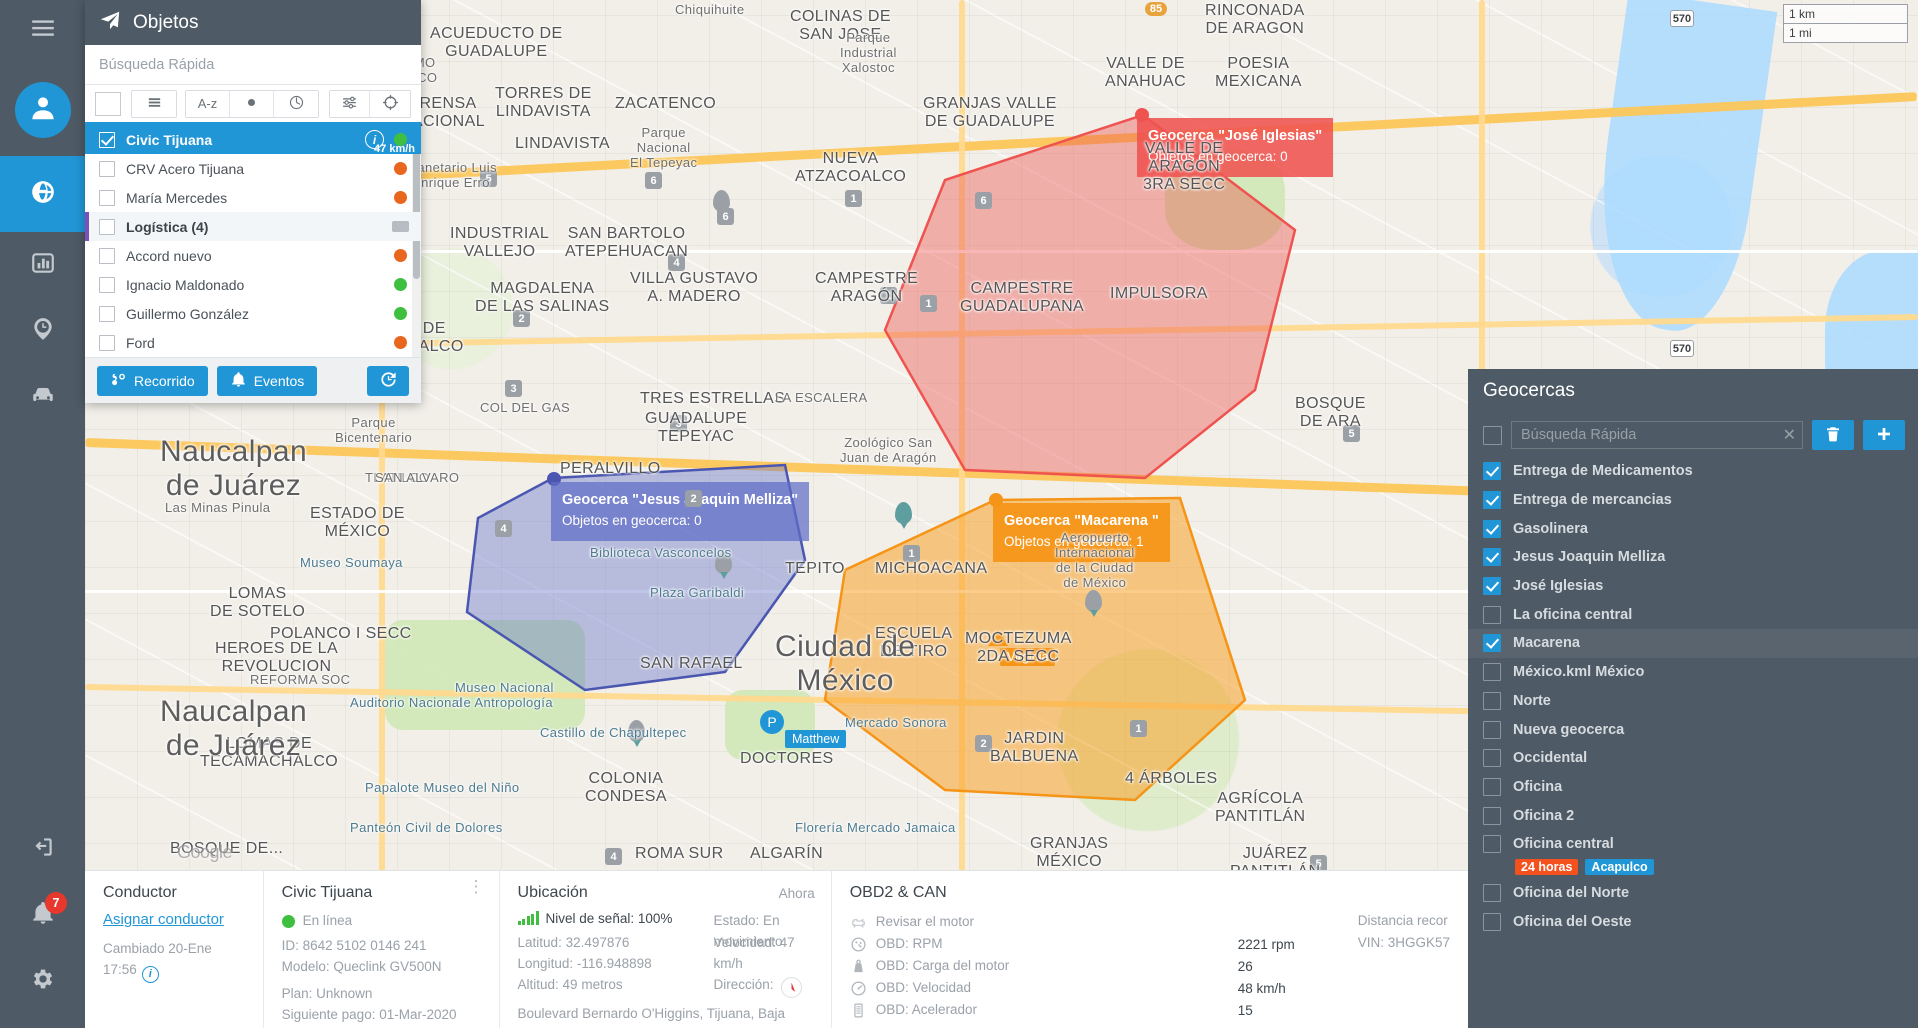 This screenshot has height=1028, width=1918. What do you see at coordinates (1789, 435) in the screenshot?
I see `clear-icon: ✕` at bounding box center [1789, 435].